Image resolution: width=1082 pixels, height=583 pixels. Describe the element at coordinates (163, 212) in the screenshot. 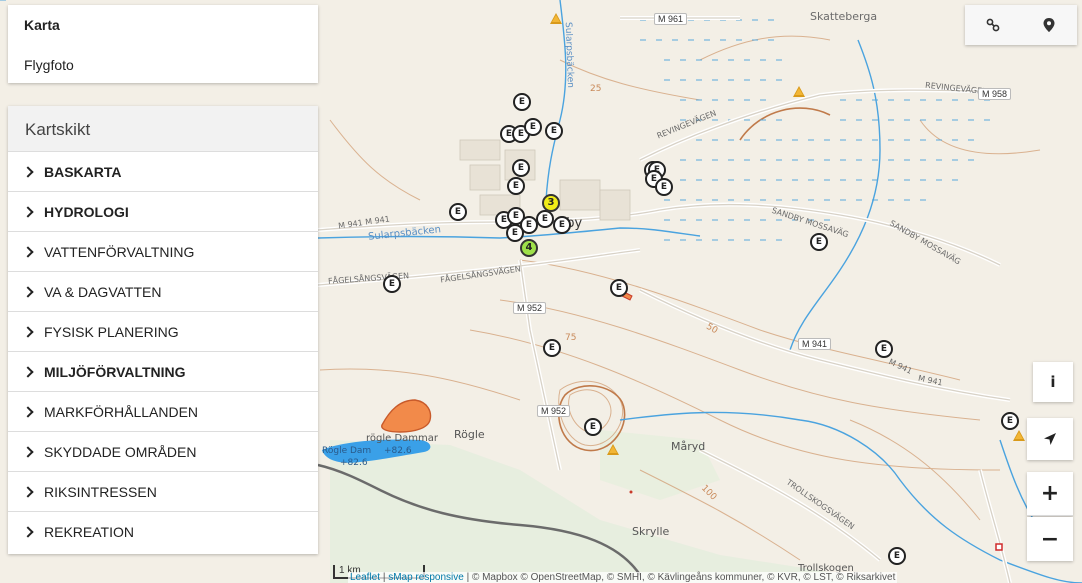

I see `layer-group-hydrologi: HYDROLOGI` at that location.